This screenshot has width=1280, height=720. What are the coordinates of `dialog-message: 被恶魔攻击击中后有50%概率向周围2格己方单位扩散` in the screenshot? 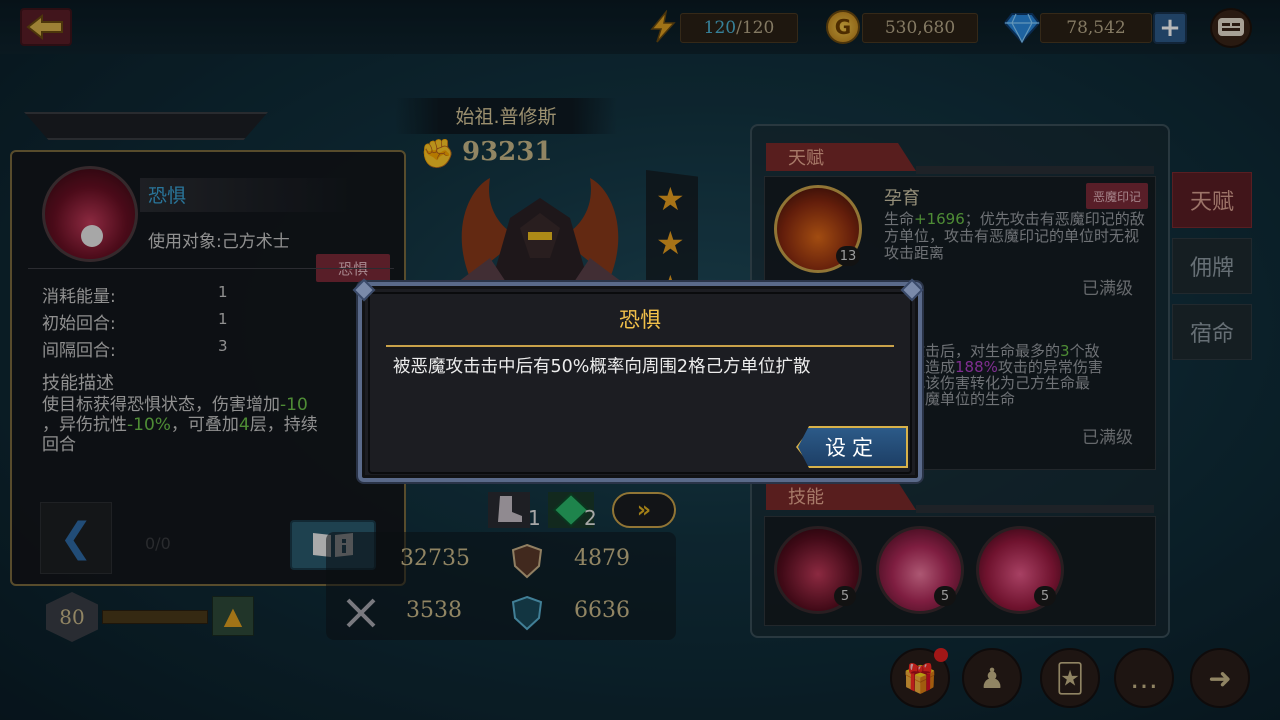 It's located at (602, 367).